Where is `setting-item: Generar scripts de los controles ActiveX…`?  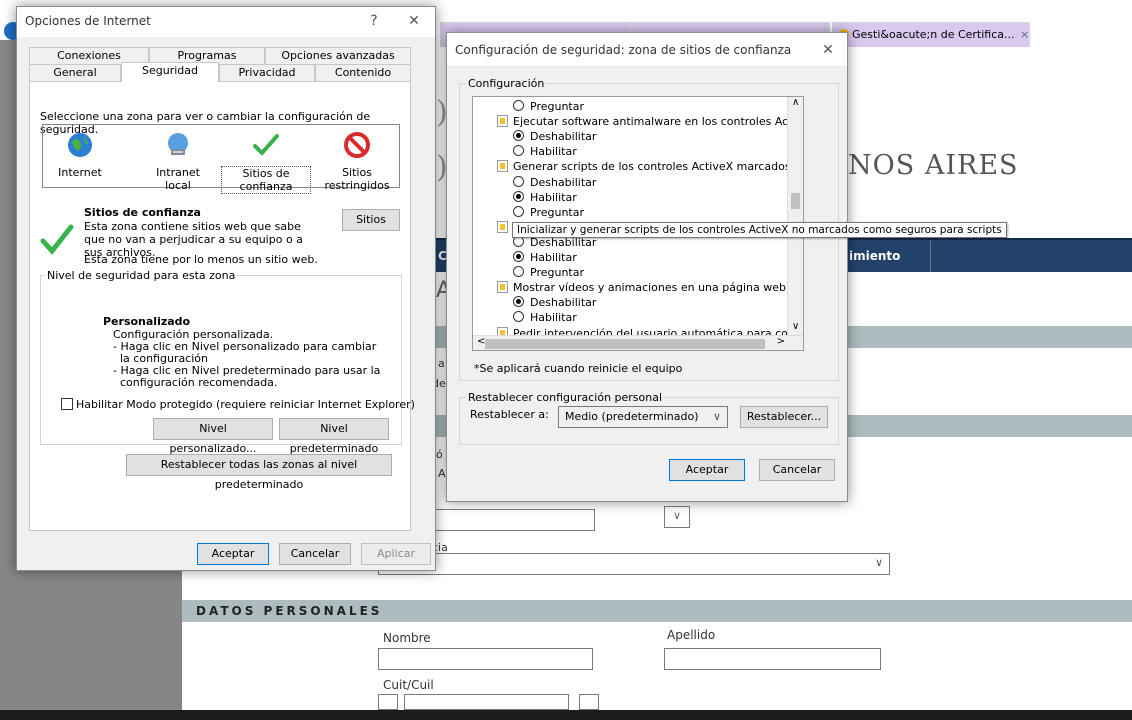
setting-item: Generar scripts de los controles ActiveX… is located at coordinates (650, 166).